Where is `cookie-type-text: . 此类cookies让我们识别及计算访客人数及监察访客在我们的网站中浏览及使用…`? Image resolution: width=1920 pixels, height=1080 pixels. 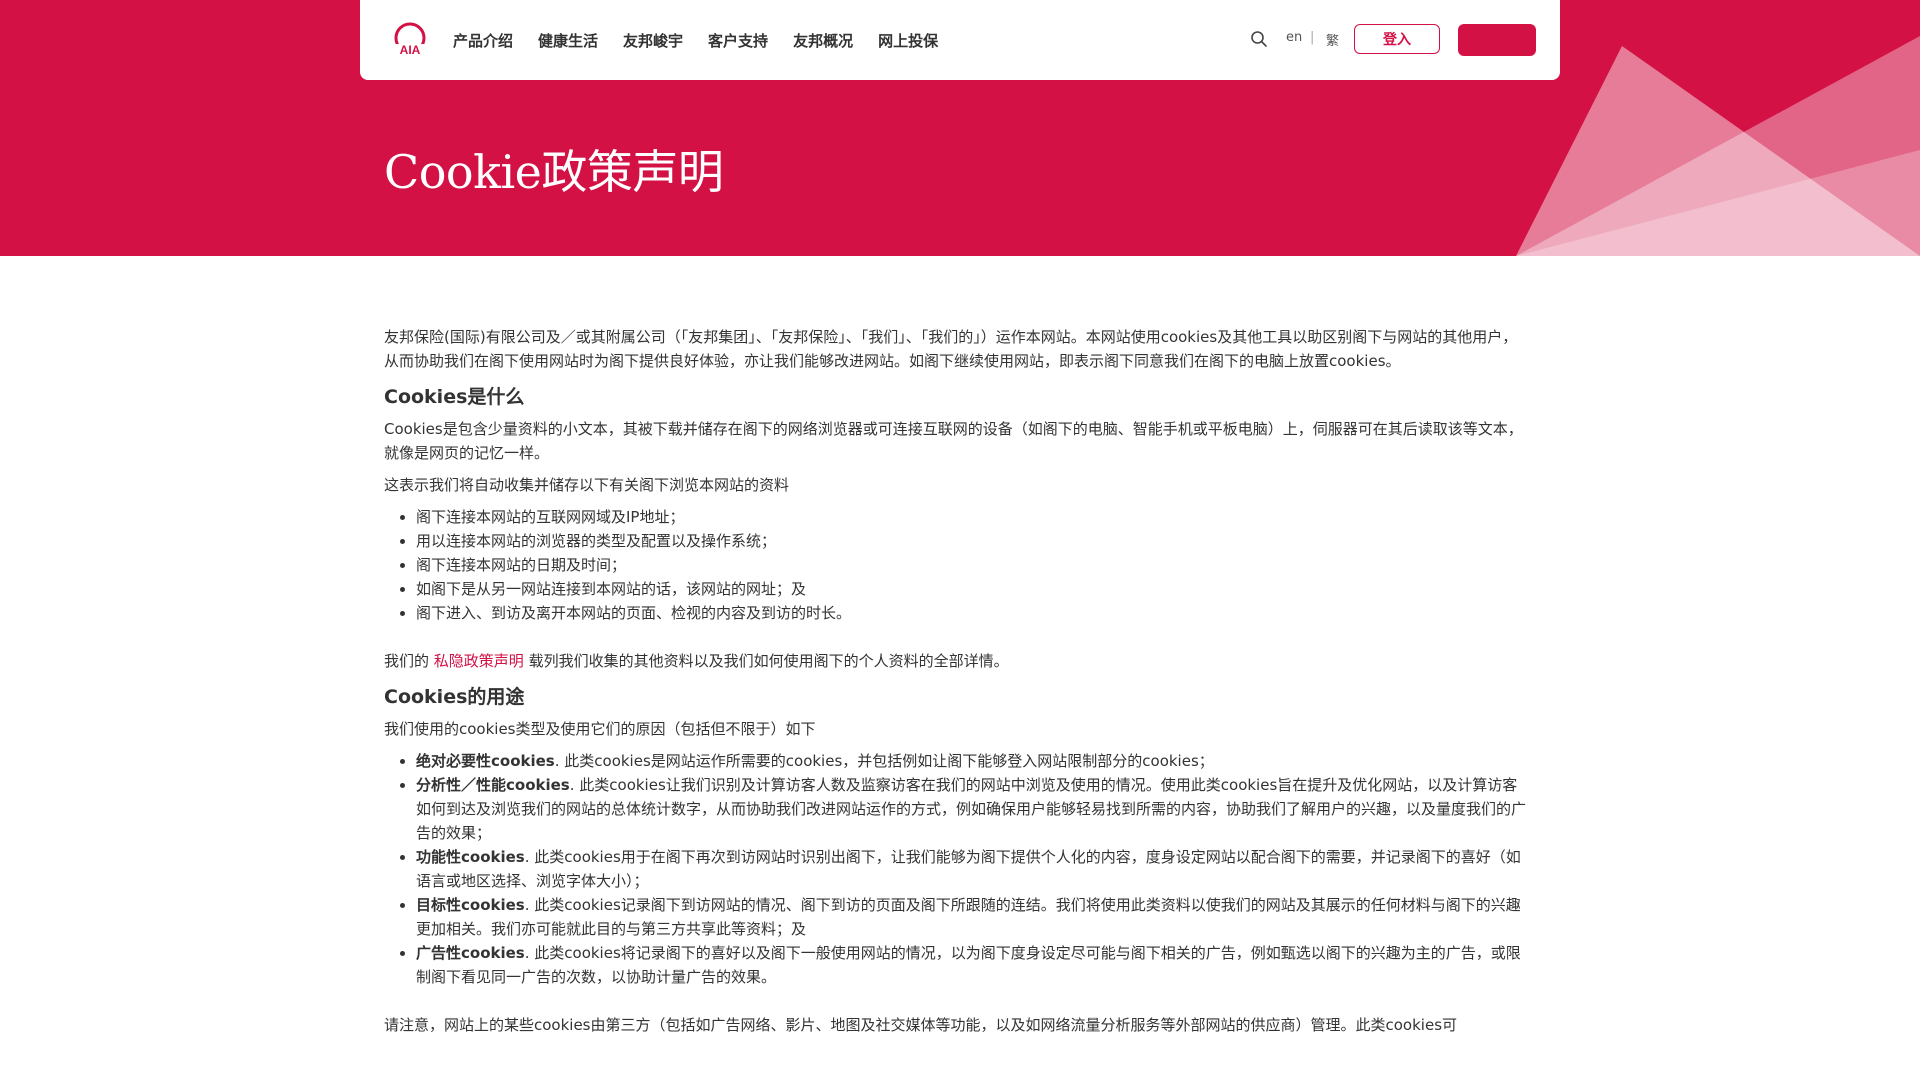 cookie-type-text: . 此类cookies让我们识别及计算访客人数及监察访客在我们的网站中浏览及使用… is located at coordinates (971, 809).